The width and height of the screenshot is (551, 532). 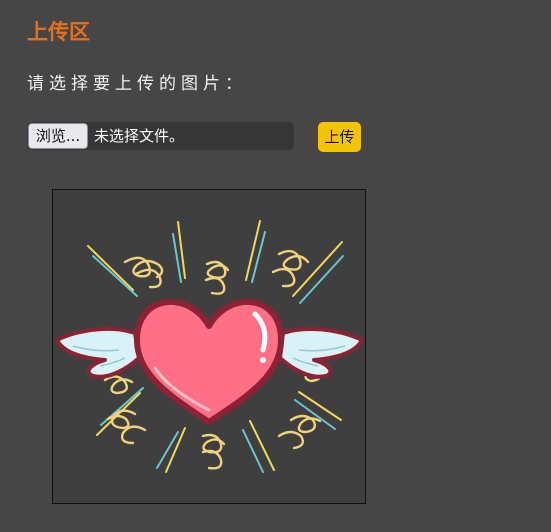 What do you see at coordinates (139, 136) in the screenshot?
I see `file-status-text: 未选择文件。` at bounding box center [139, 136].